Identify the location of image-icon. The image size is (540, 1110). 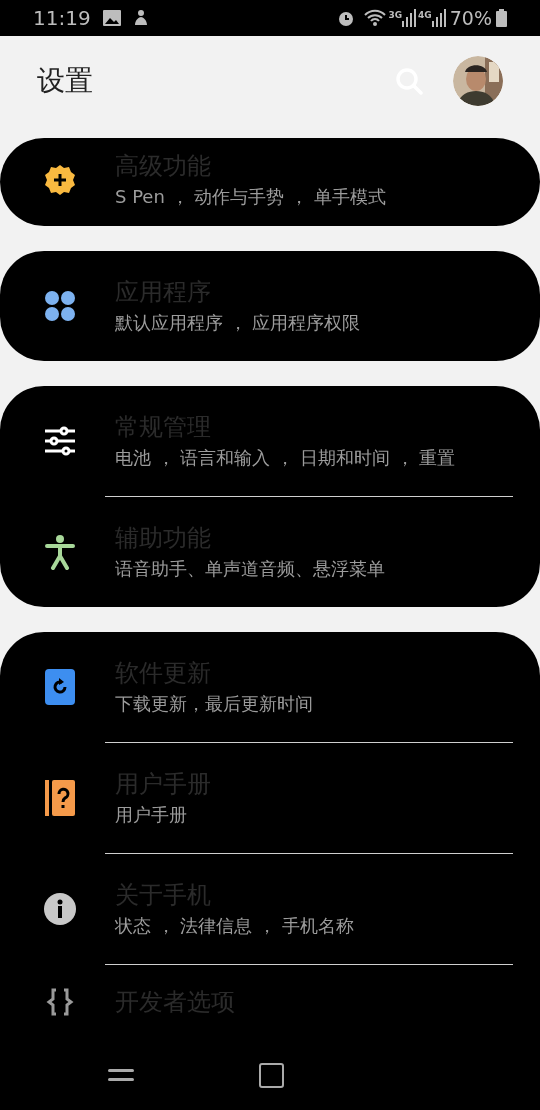
(111, 18).